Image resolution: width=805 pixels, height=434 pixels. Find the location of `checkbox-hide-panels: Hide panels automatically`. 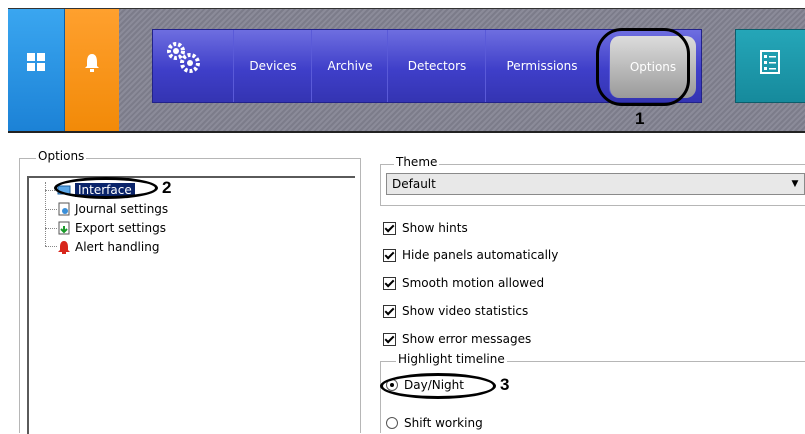

checkbox-hide-panels: Hide panels automatically is located at coordinates (470, 255).